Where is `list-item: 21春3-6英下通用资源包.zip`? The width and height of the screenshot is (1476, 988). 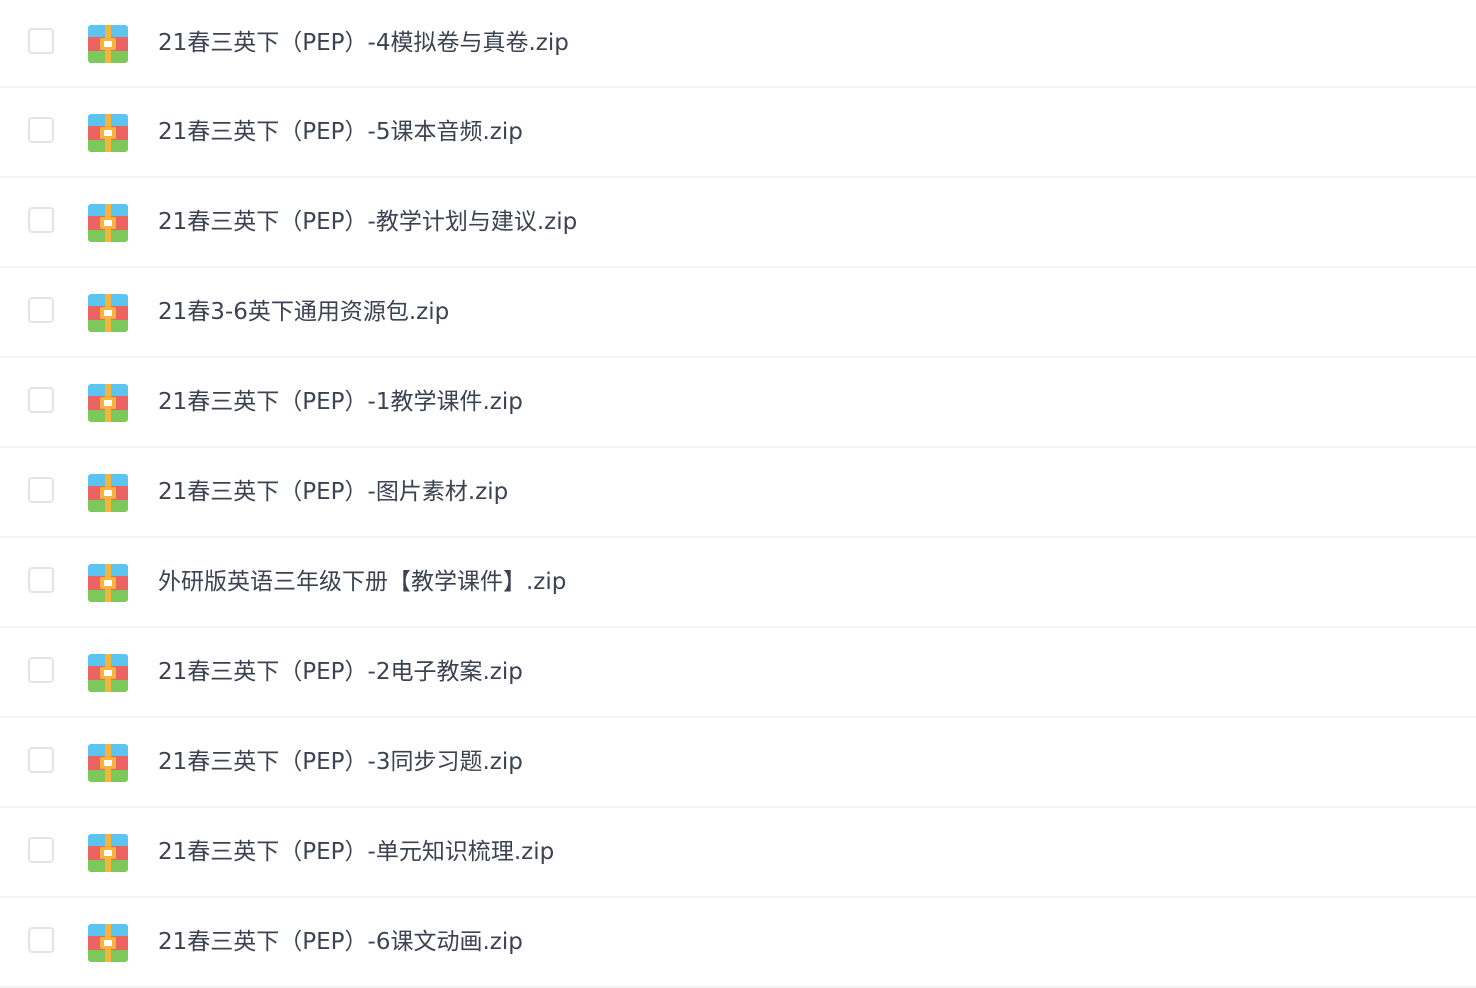
list-item: 21春3-6英下通用资源包.zip is located at coordinates (738, 313).